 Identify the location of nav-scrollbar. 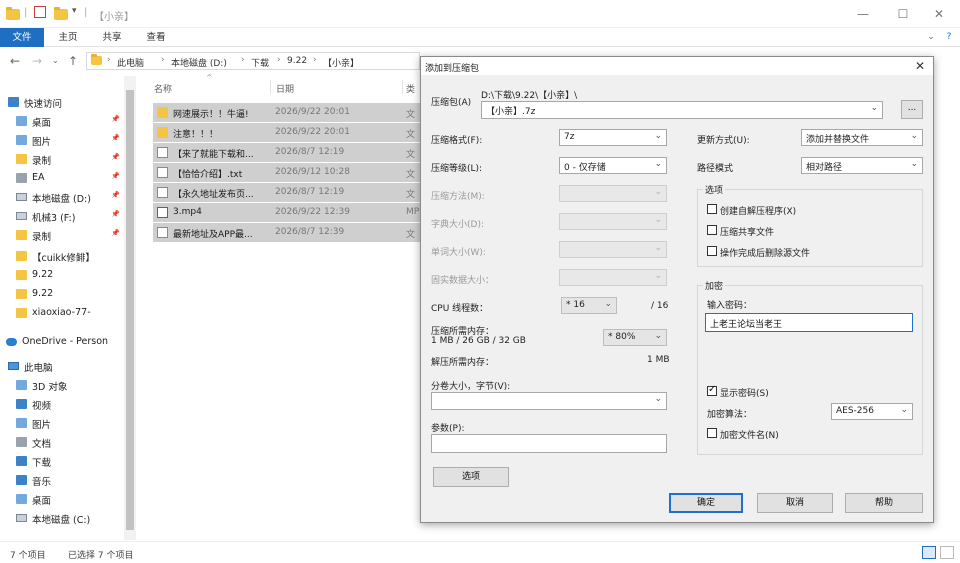
(130, 308).